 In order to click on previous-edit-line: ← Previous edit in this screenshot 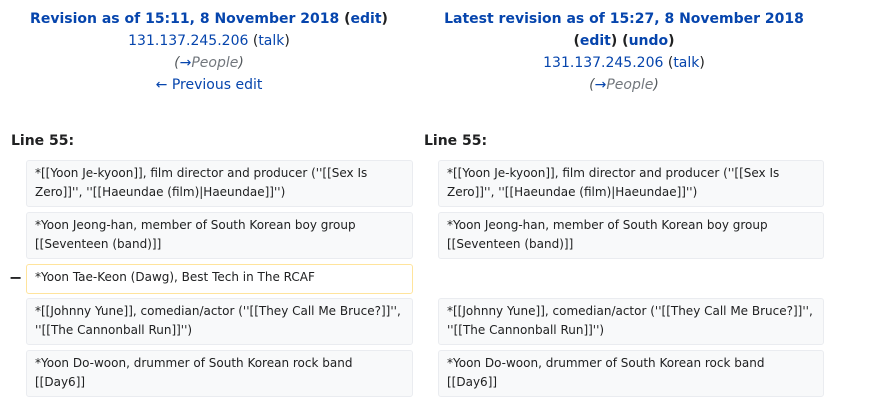, I will do `click(209, 85)`.